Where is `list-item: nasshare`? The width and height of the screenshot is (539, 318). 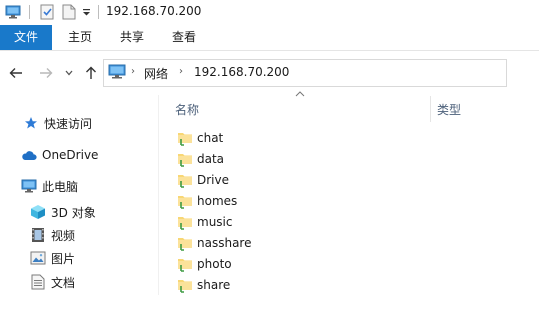
list-item: nasshare is located at coordinates (214, 243).